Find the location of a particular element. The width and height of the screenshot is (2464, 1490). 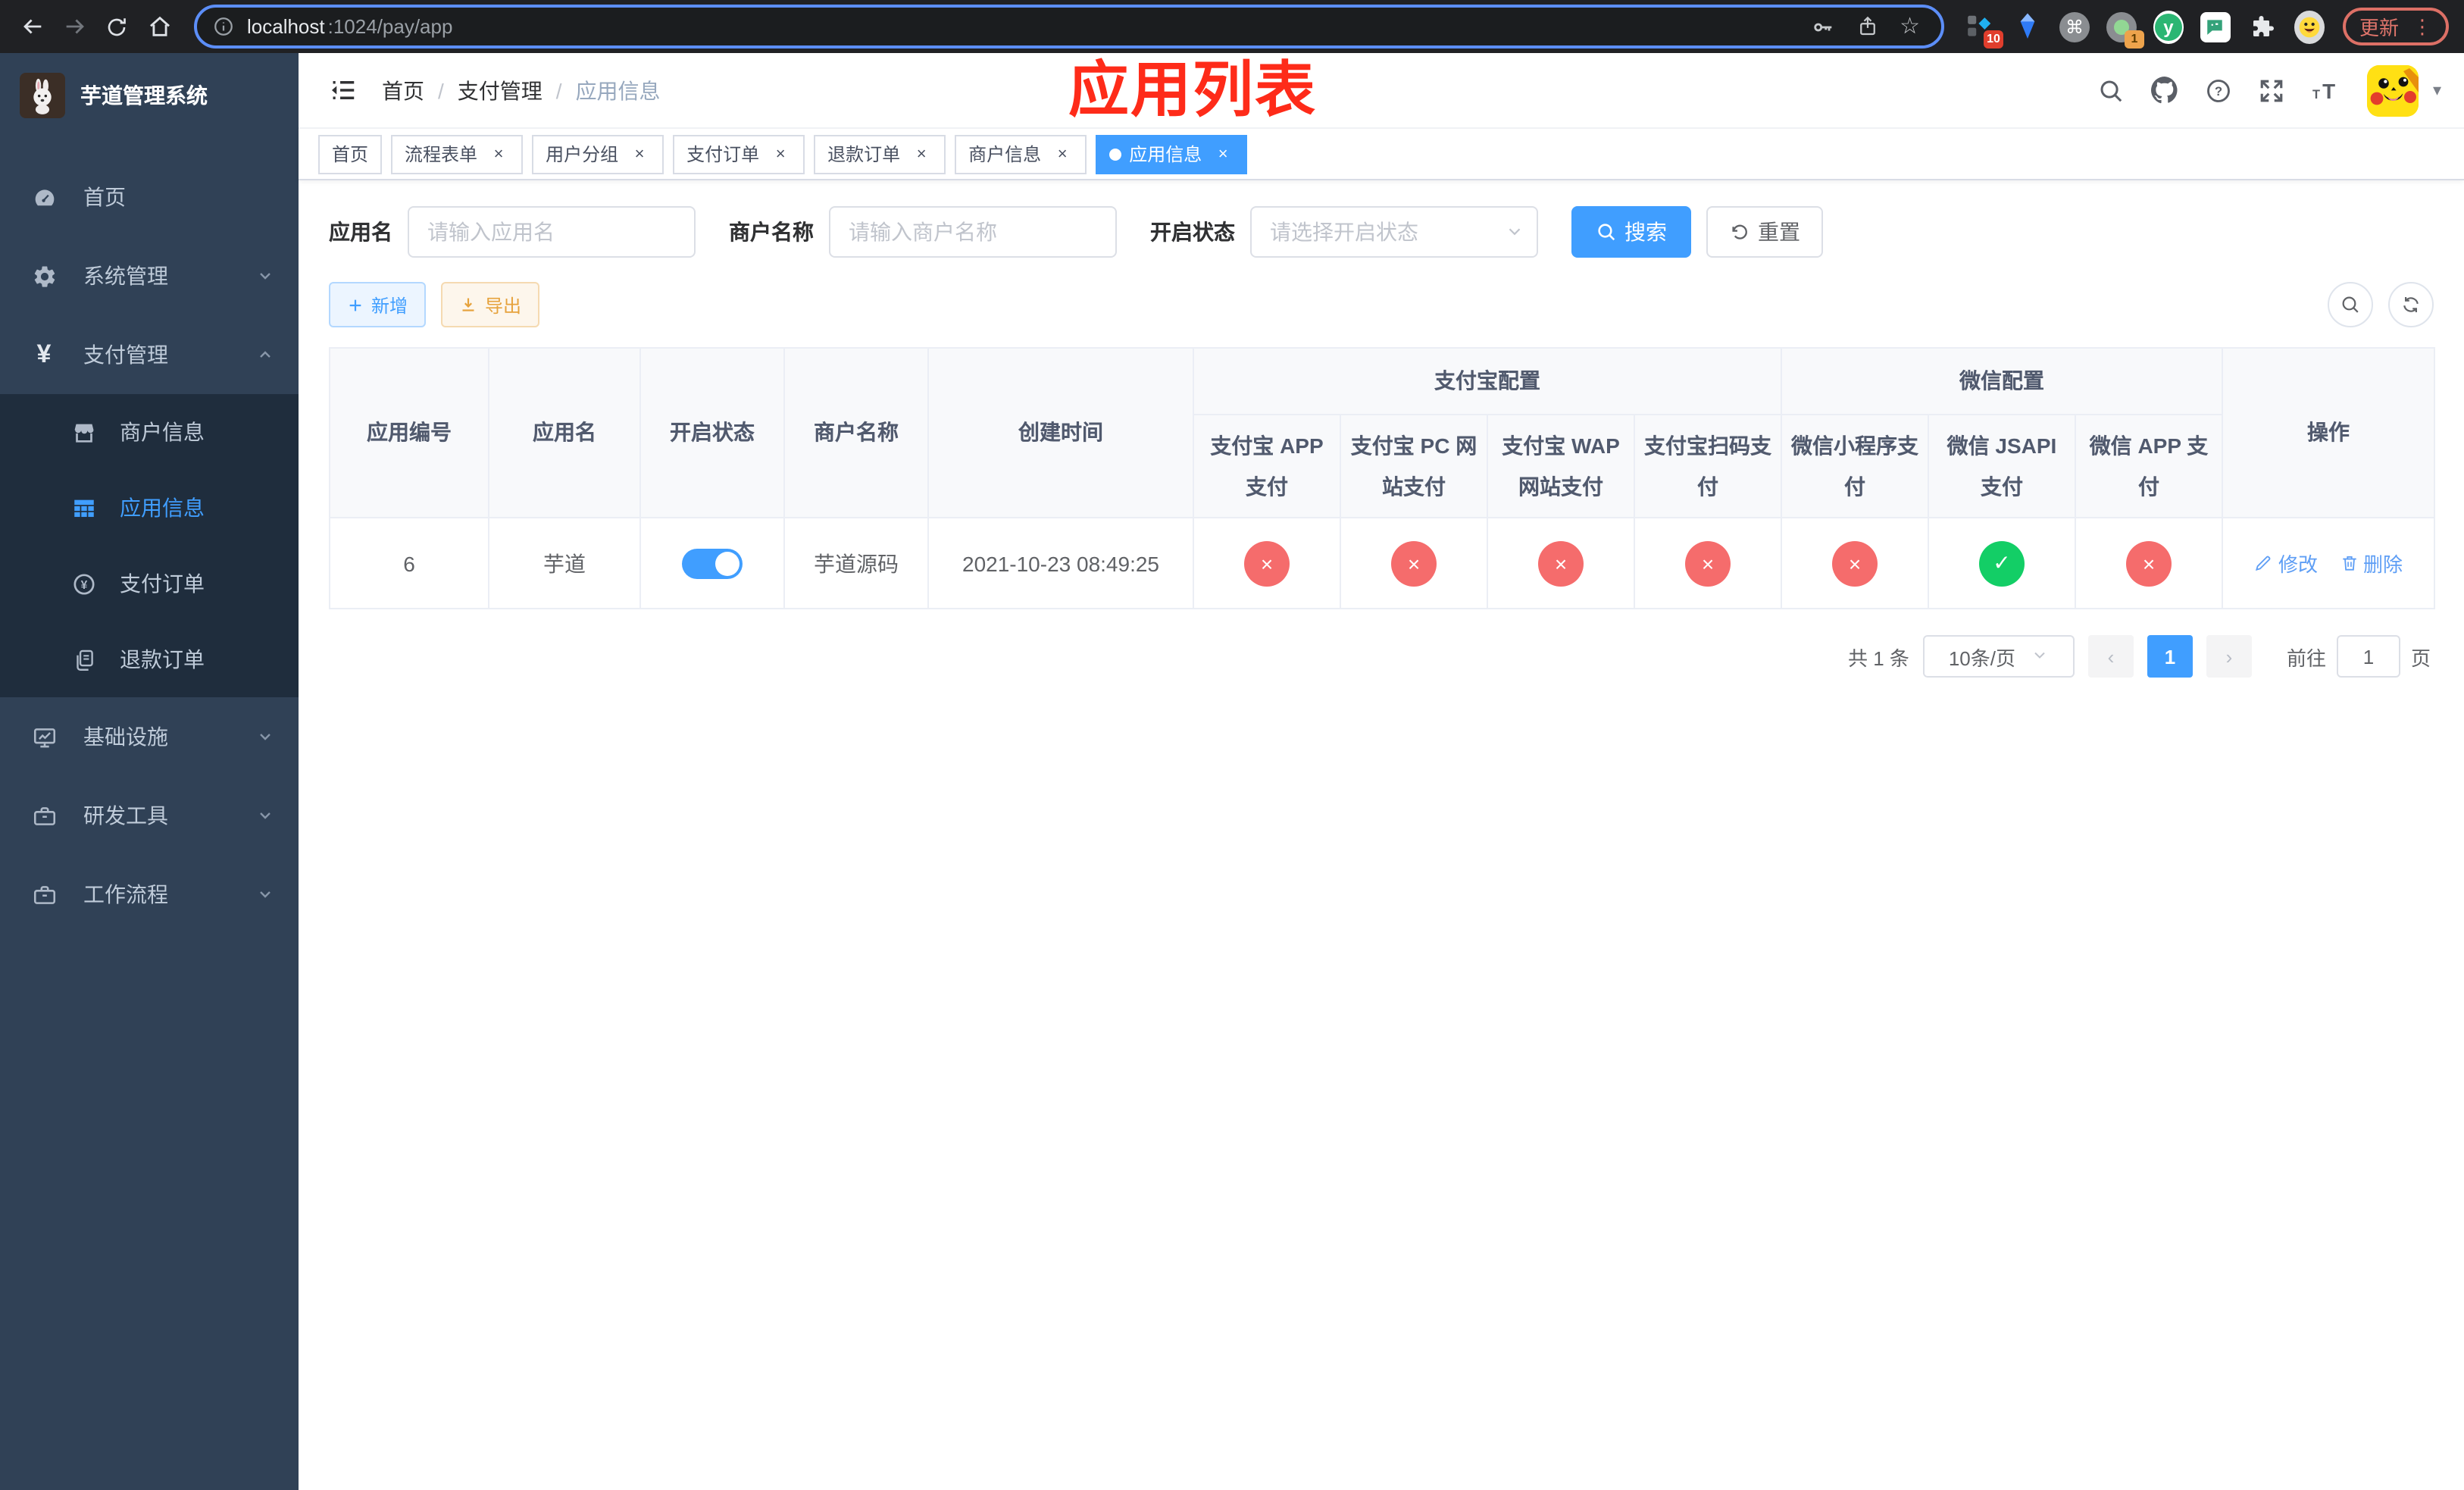

breadcrumb-pay: 支付管理 is located at coordinates (500, 90).